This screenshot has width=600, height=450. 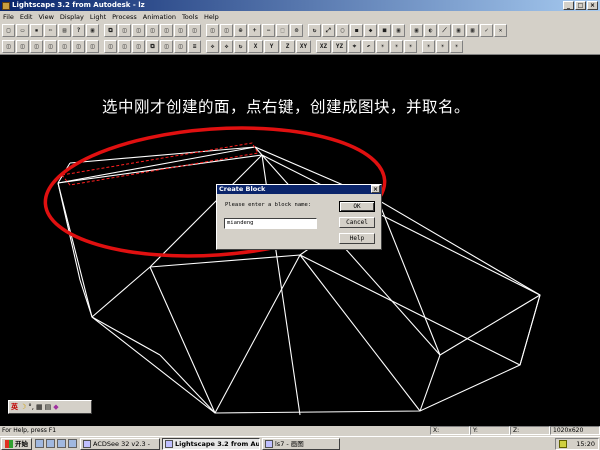 What do you see at coordinates (342, 30) in the screenshot?
I see `select-icon: ▢` at bounding box center [342, 30].